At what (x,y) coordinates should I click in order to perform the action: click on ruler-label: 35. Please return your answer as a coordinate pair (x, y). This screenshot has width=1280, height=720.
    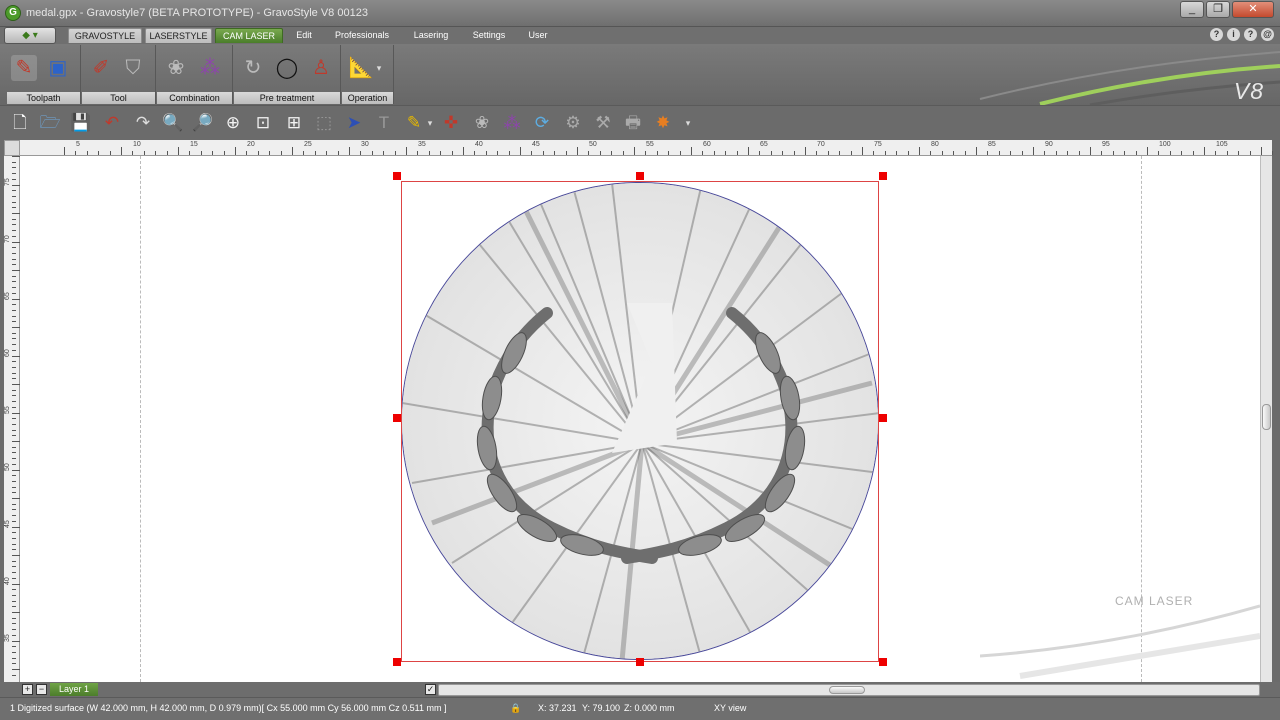
    Looking at the image, I should click on (7, 638).